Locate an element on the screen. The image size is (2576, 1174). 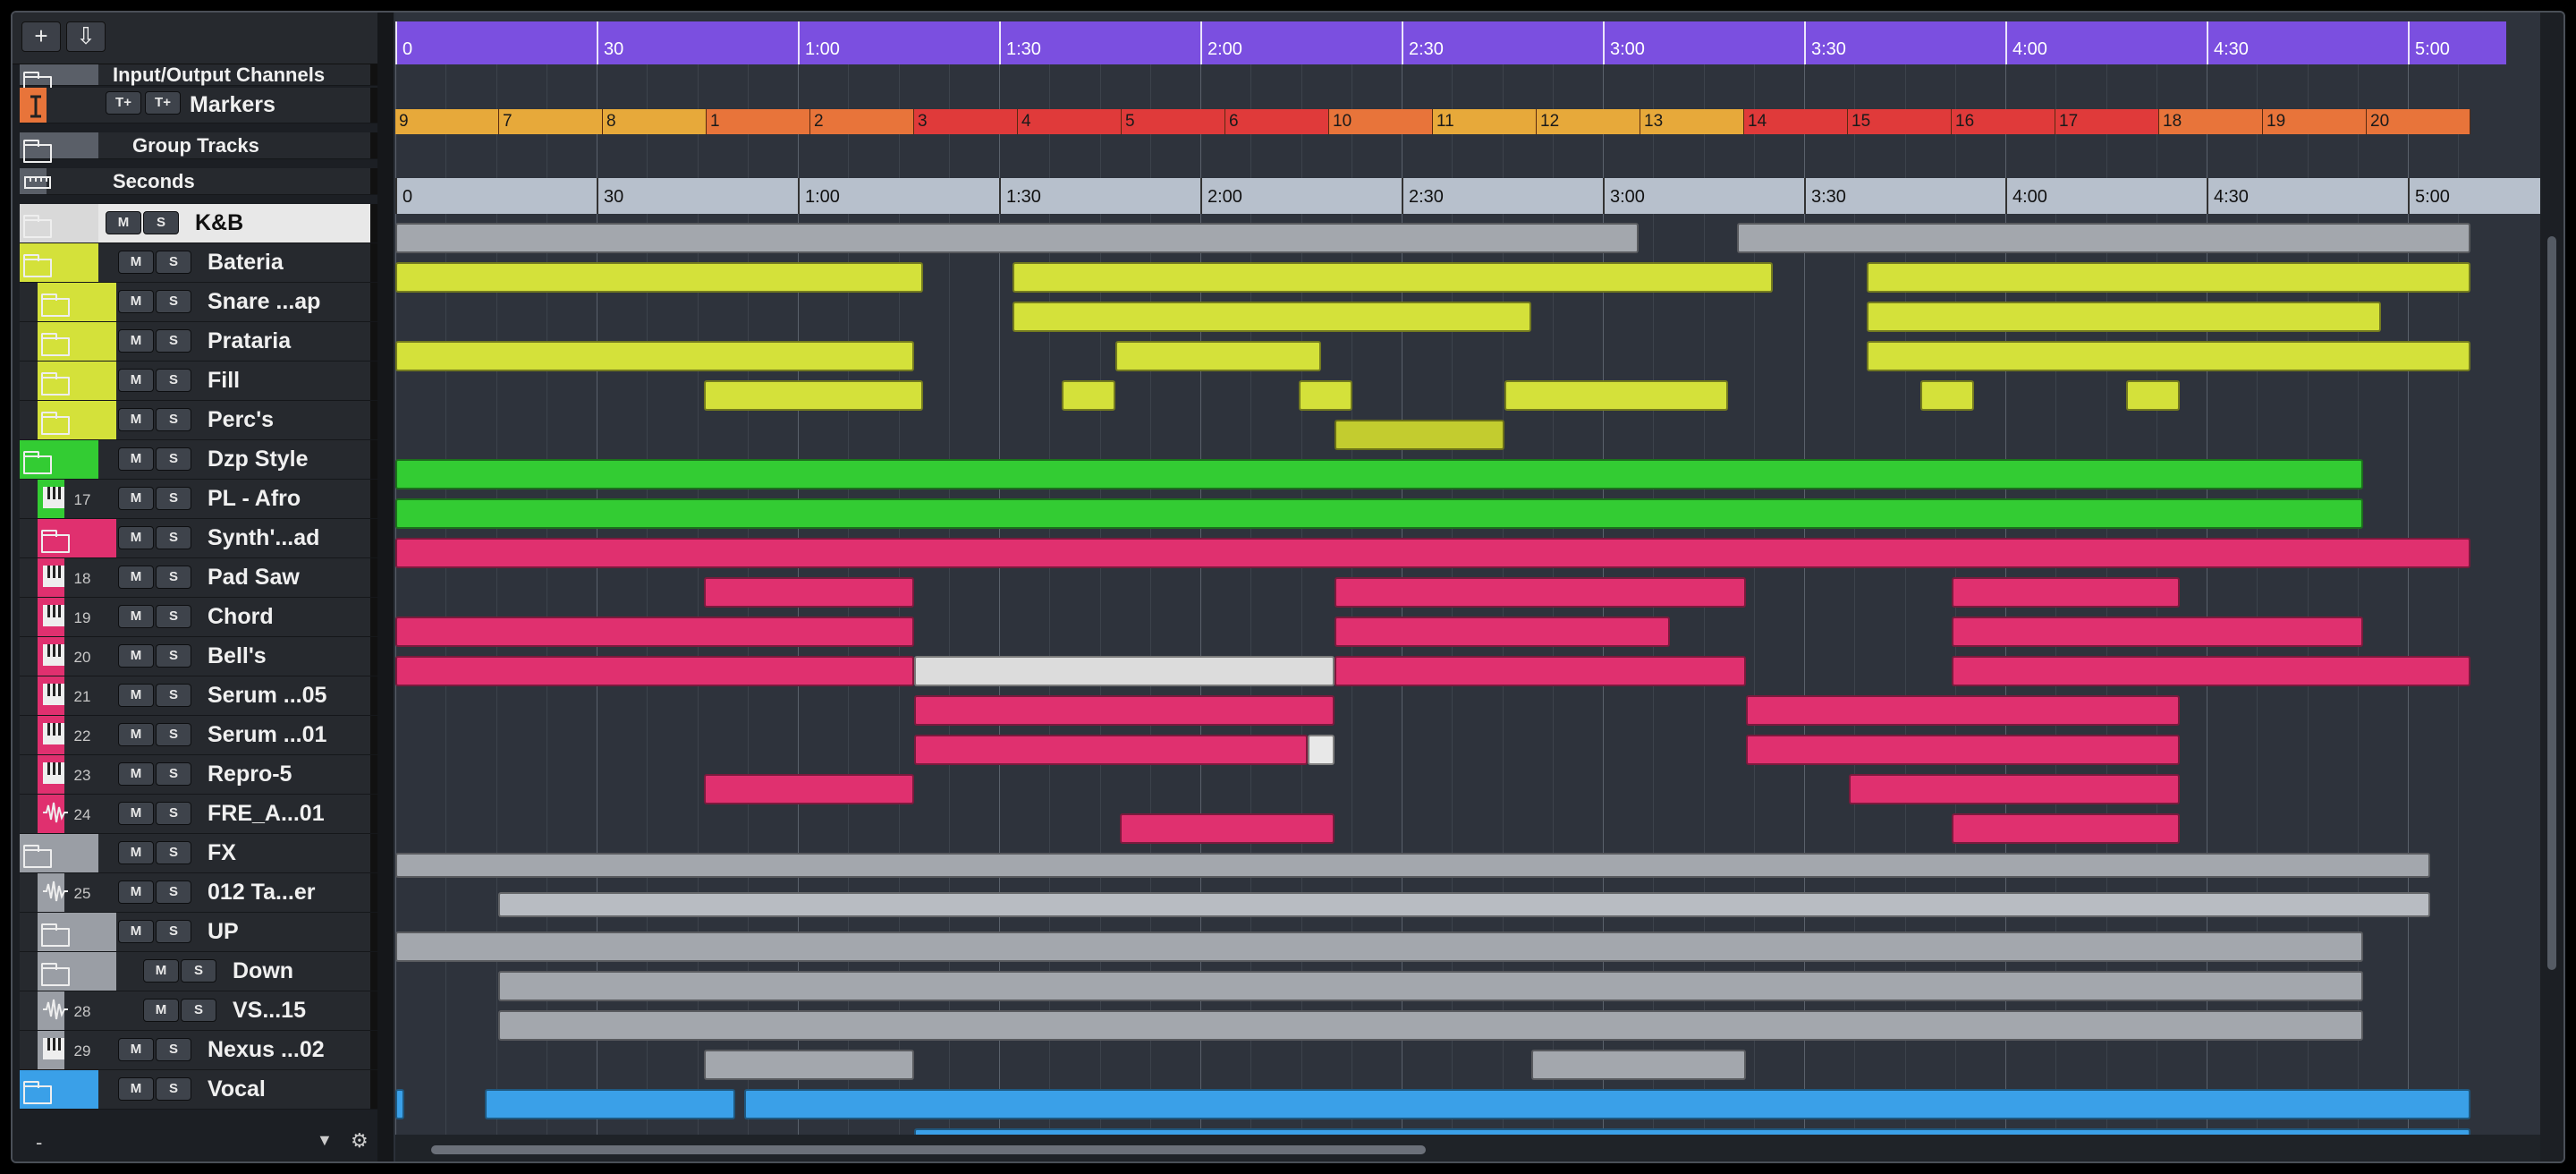
marker-track-lane: 9 7 8 1 2 3 4 5 6 10 11 12 13 14 15 16 17 18 19 20 is located at coordinates (1432, 121).